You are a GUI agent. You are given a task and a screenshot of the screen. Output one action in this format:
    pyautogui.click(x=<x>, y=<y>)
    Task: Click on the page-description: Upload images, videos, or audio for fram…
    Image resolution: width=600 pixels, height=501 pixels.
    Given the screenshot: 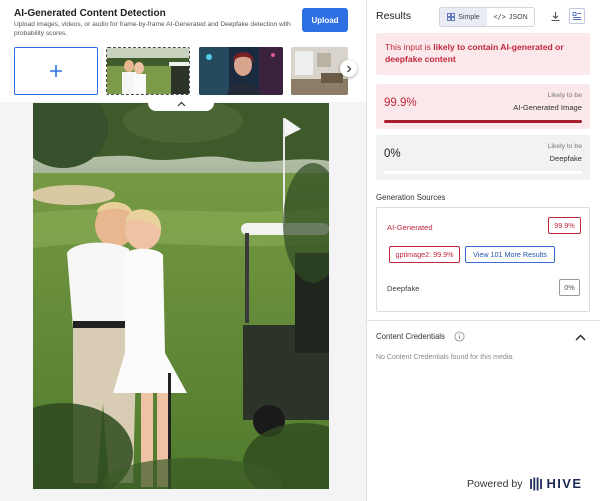 What is the action you would take?
    pyautogui.click(x=152, y=29)
    